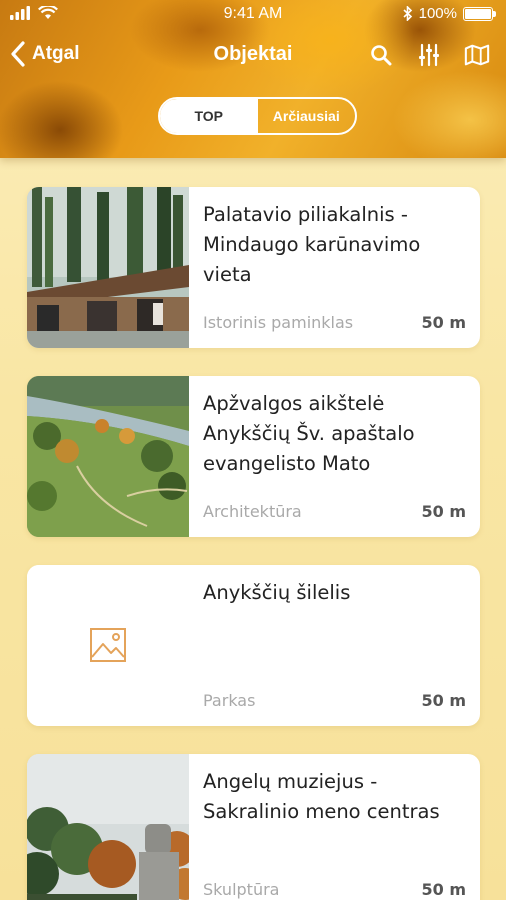  What do you see at coordinates (437, 13) in the screenshot?
I see `battery-percent: 100%` at bounding box center [437, 13].